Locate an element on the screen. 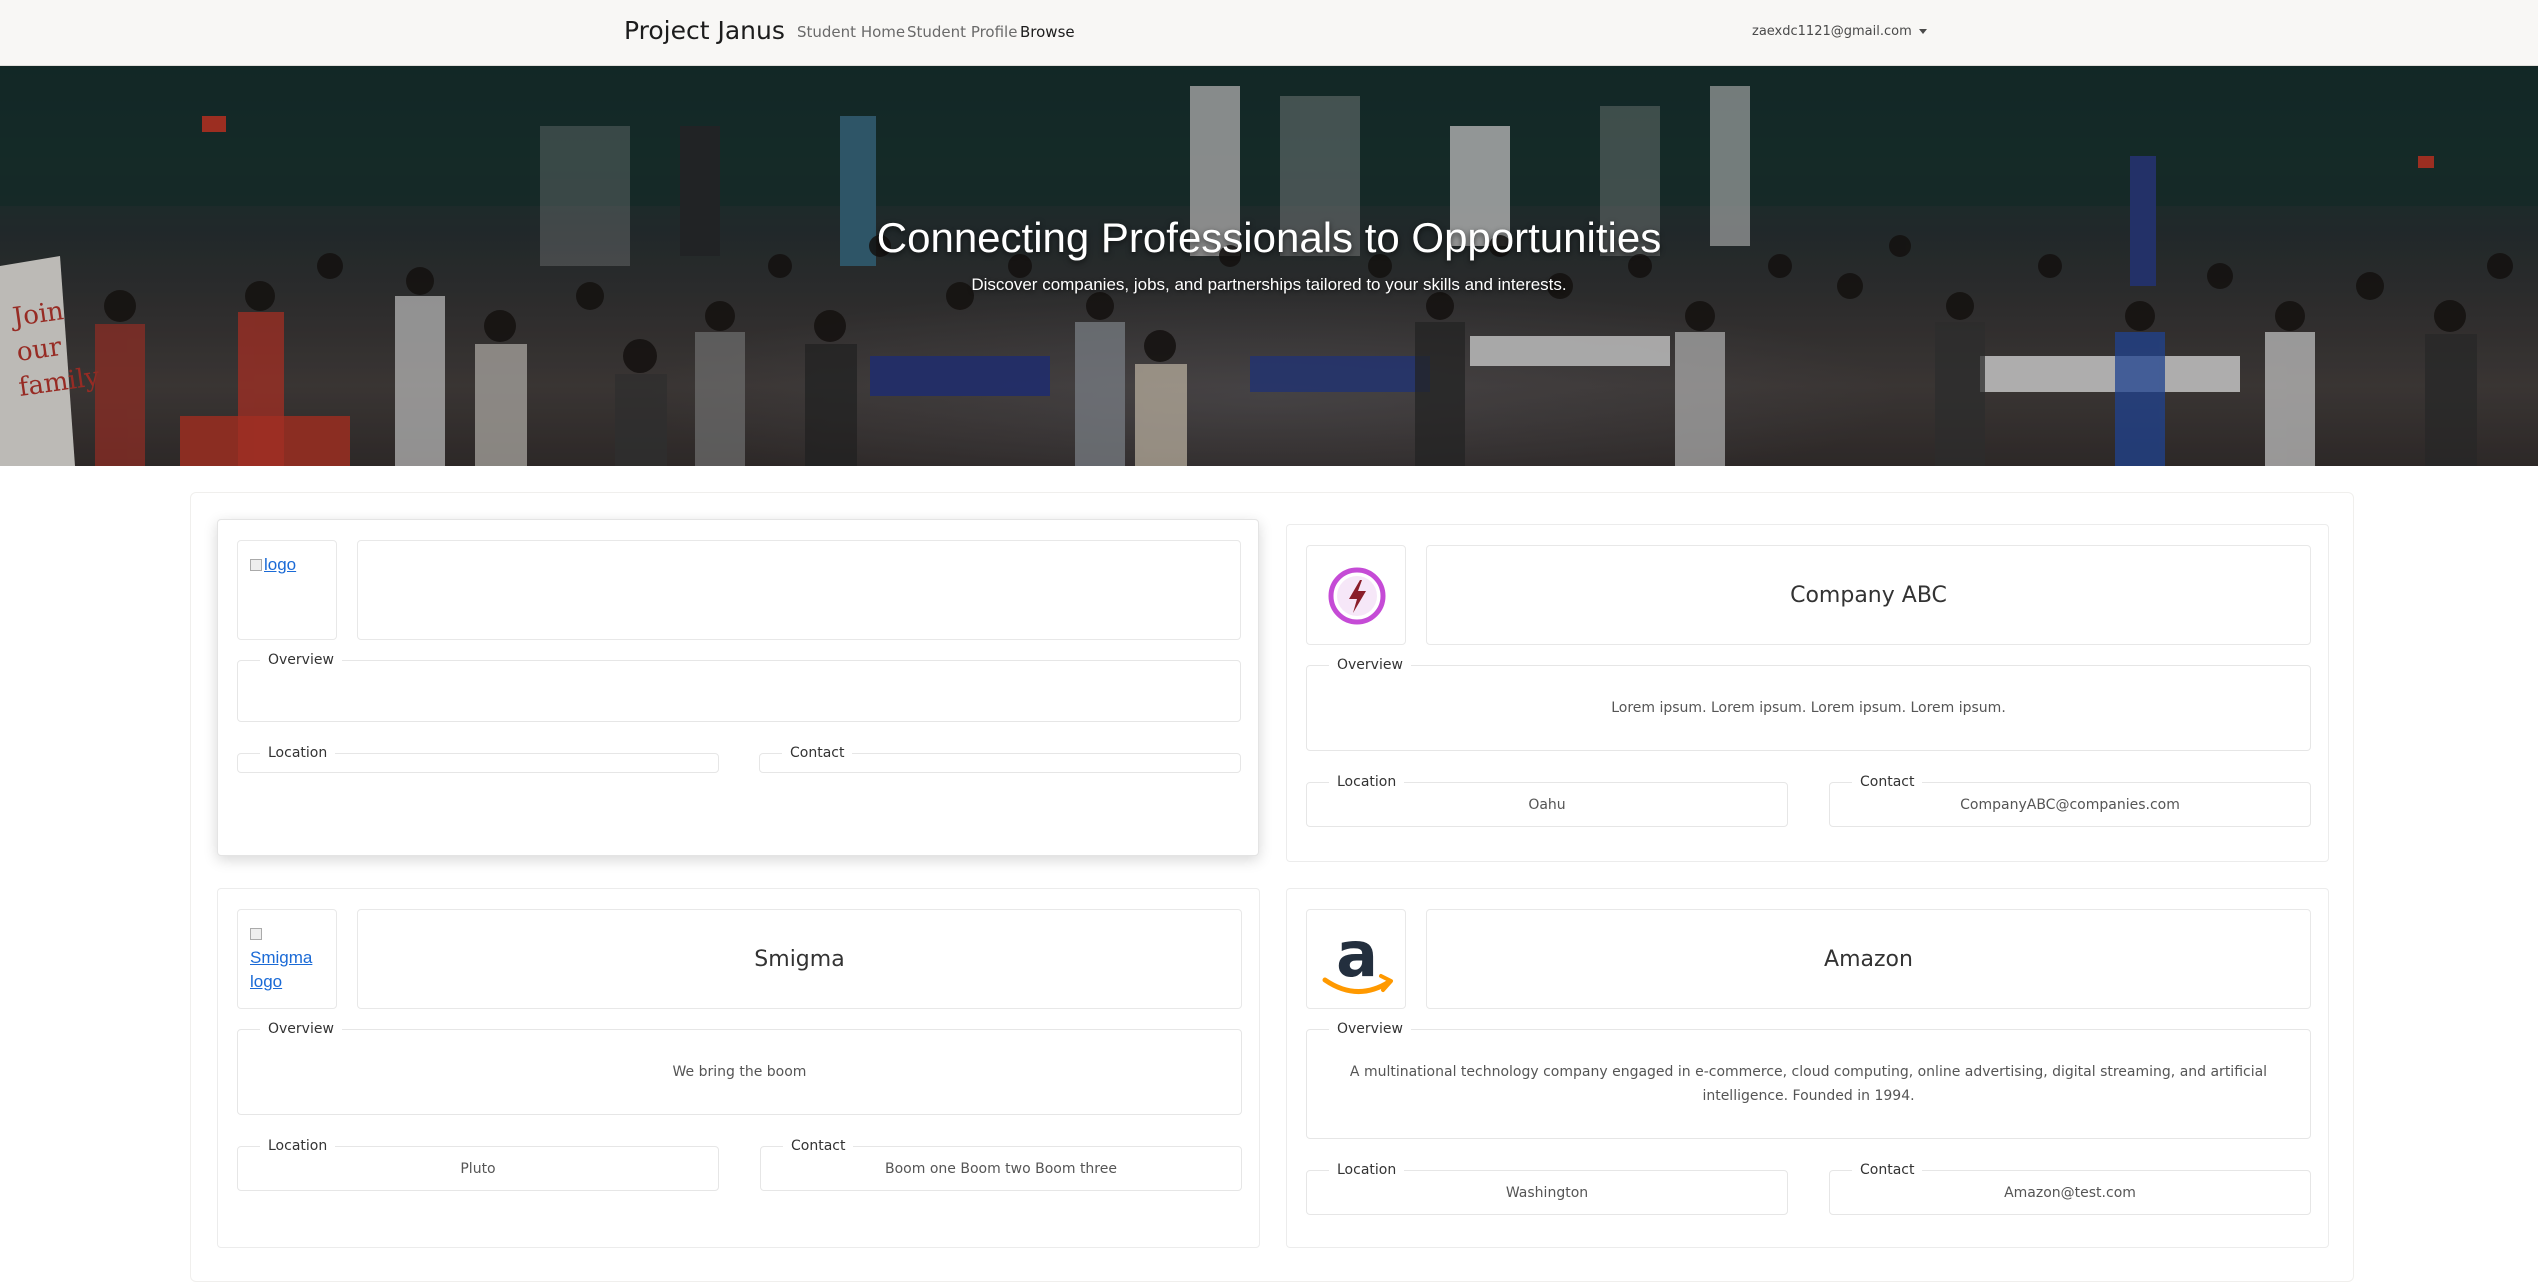 The image size is (2538, 1282). company-logo-box: Smigma logo is located at coordinates (287, 959).